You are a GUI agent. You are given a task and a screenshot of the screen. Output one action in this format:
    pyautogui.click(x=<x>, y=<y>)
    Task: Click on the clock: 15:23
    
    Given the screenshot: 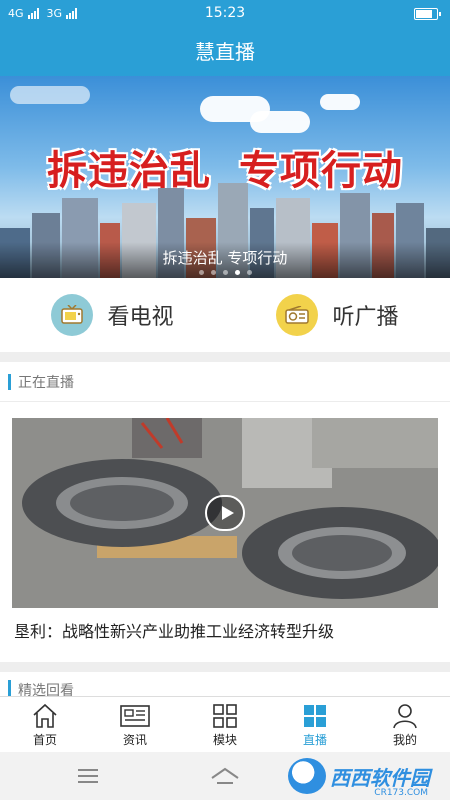 What is the action you would take?
    pyautogui.click(x=225, y=13)
    